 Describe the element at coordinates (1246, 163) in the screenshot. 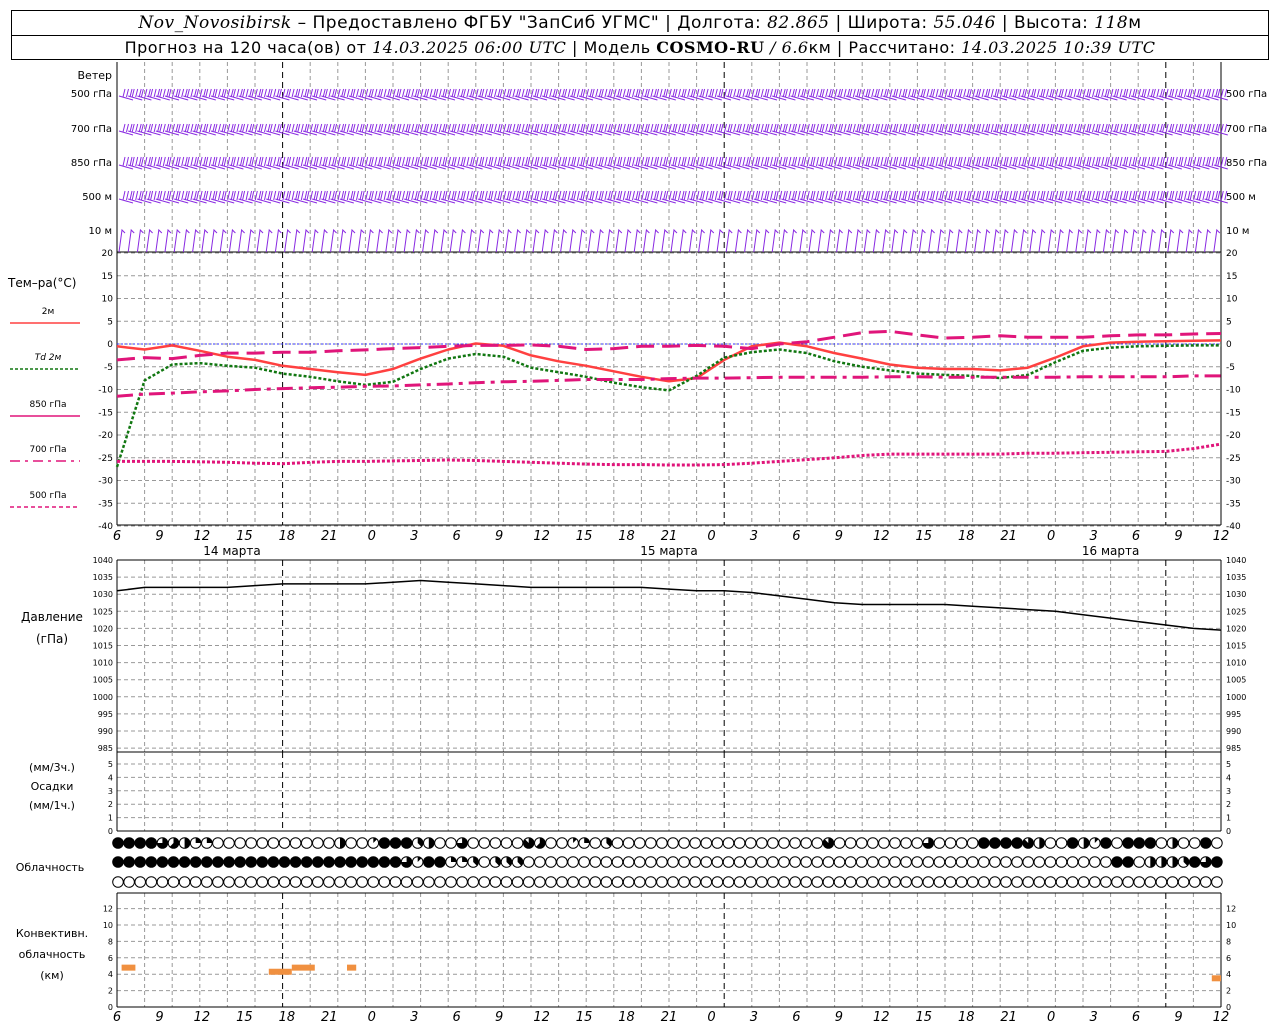

I see `wind-level-label-right: 850 гПа` at that location.